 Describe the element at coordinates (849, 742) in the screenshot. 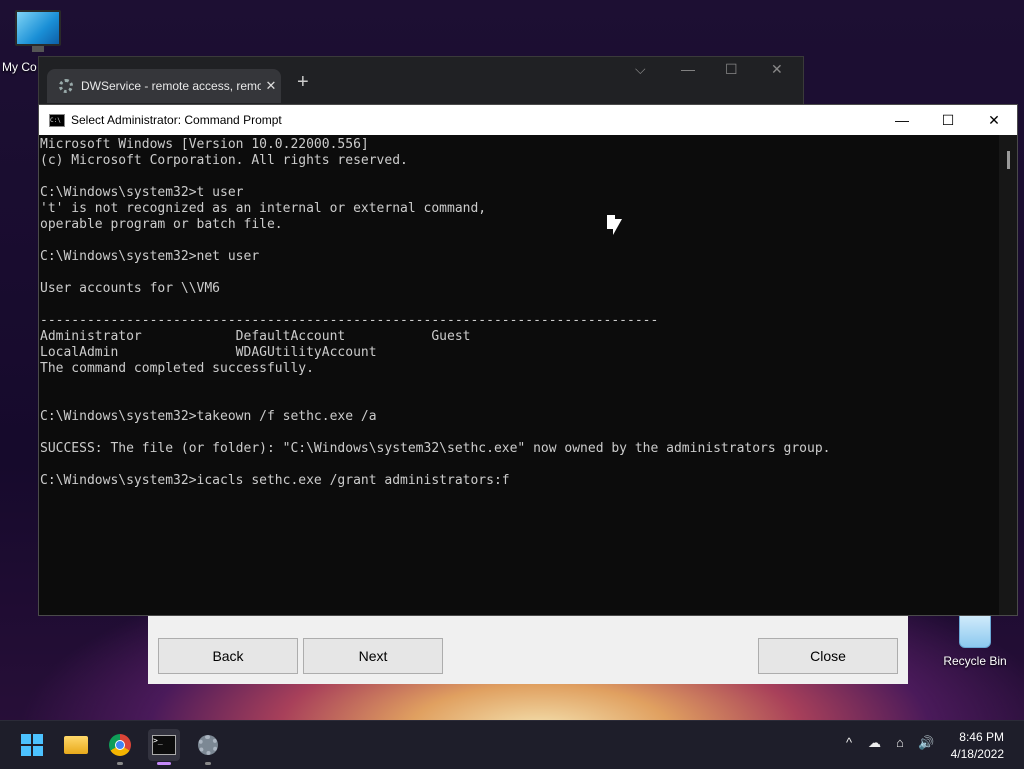

I see `tray-overflow-chevron-icon: ^` at that location.